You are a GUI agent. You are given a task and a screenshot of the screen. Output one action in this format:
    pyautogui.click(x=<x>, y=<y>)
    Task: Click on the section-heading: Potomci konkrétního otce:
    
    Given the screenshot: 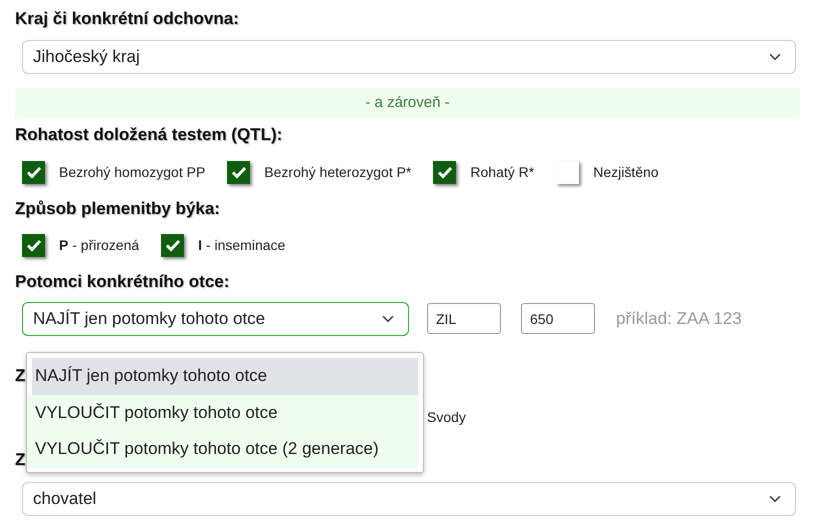 What is the action you would take?
    pyautogui.click(x=122, y=282)
    